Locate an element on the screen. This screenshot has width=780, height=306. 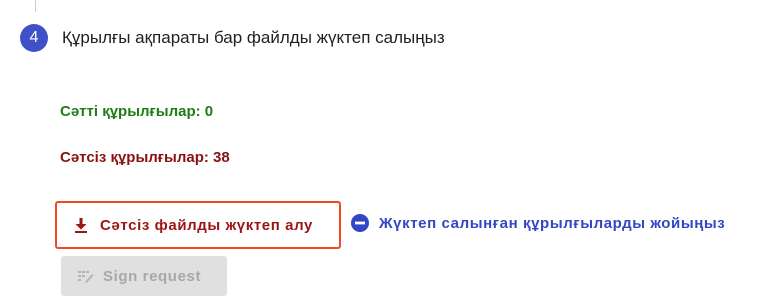
stepper-connector-line is located at coordinates (35, 6).